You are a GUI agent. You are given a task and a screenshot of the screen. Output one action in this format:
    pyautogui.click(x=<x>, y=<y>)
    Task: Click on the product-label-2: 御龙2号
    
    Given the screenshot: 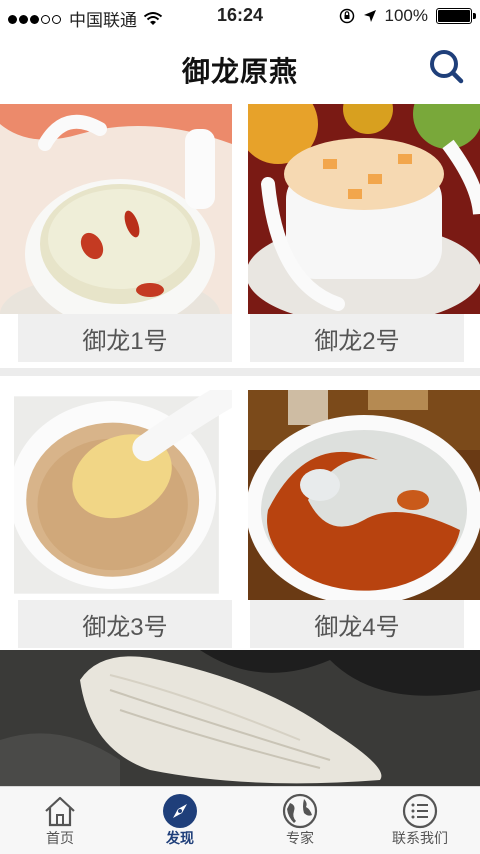 What is the action you would take?
    pyautogui.click(x=357, y=338)
    